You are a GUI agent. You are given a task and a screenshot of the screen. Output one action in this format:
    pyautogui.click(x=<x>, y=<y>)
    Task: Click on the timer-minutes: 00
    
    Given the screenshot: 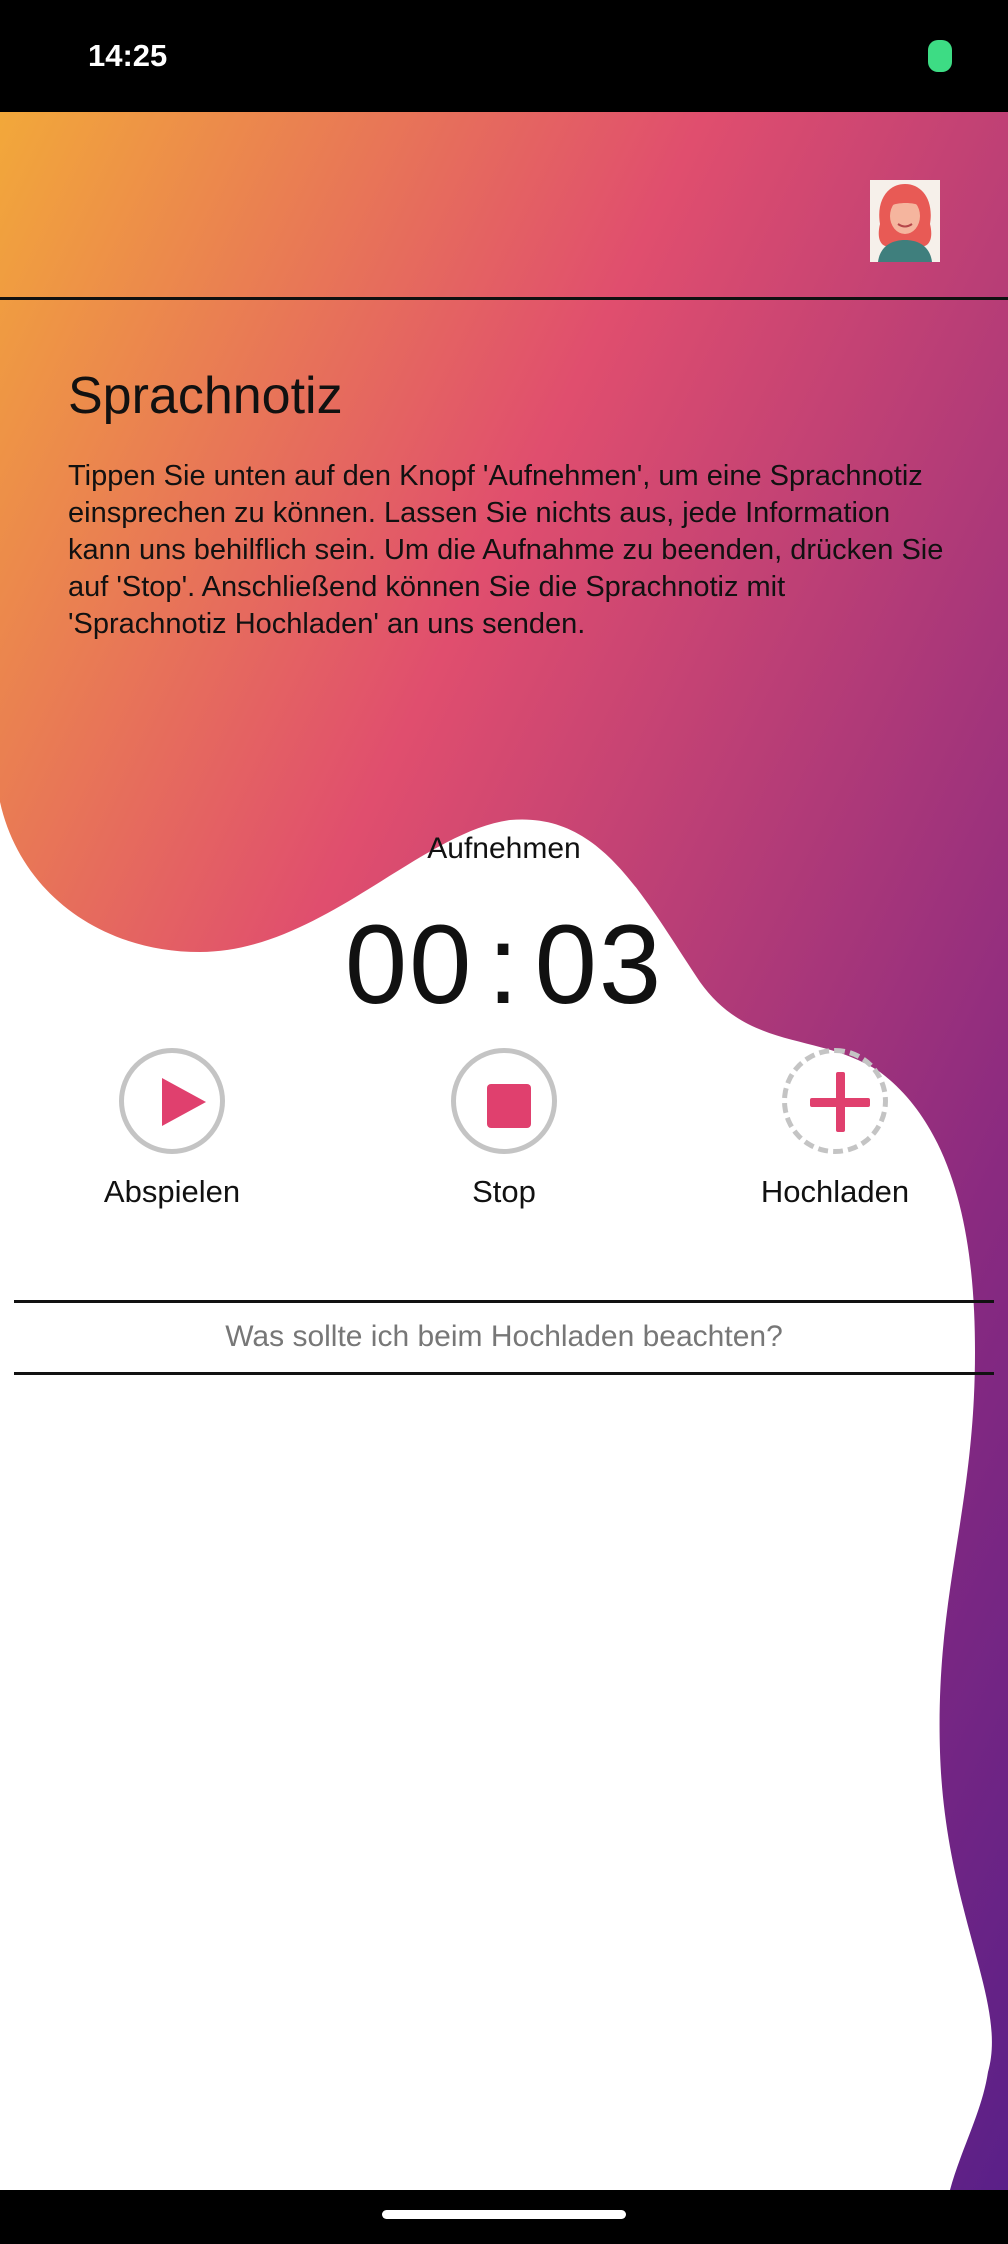 What is the action you would take?
    pyautogui.click(x=409, y=964)
    